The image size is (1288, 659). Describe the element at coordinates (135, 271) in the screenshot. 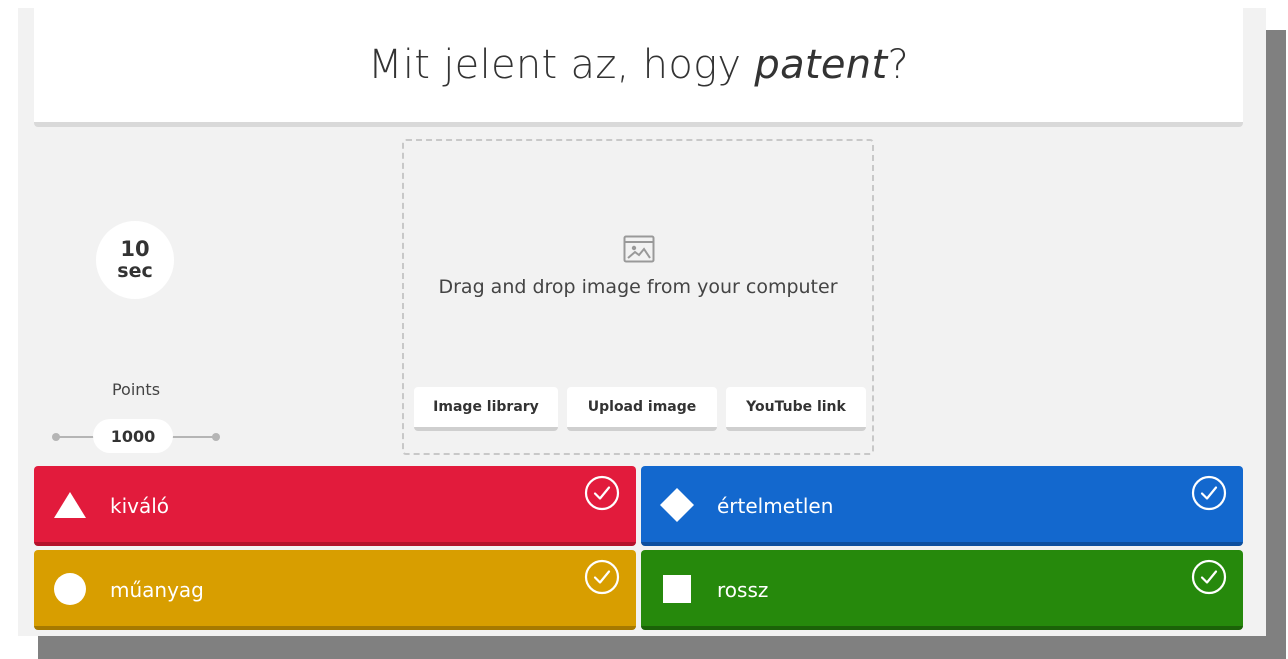

I see `timer-unit: sec` at that location.